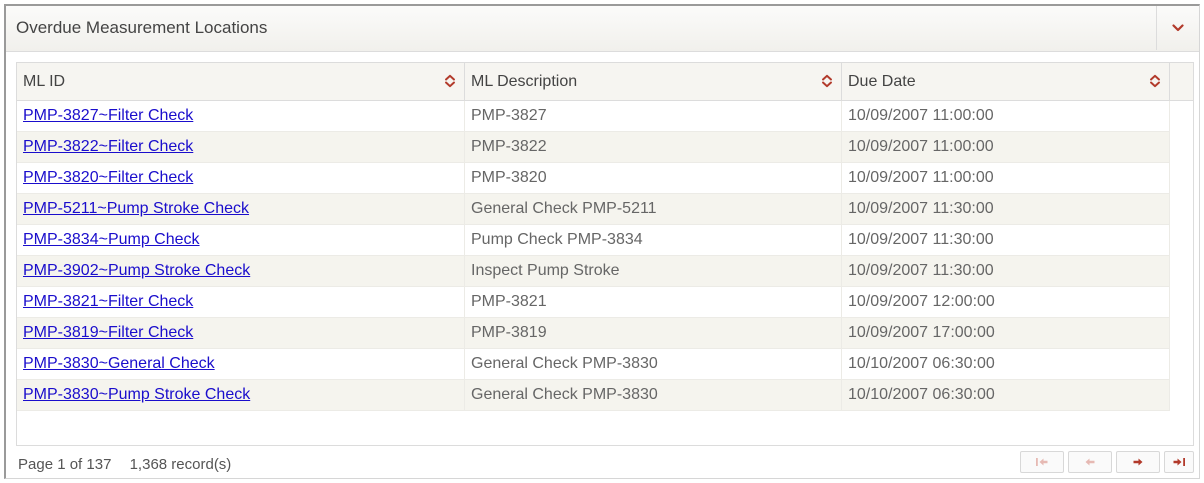 This screenshot has height=483, width=1204. I want to click on last-page-button, so click(1179, 462).